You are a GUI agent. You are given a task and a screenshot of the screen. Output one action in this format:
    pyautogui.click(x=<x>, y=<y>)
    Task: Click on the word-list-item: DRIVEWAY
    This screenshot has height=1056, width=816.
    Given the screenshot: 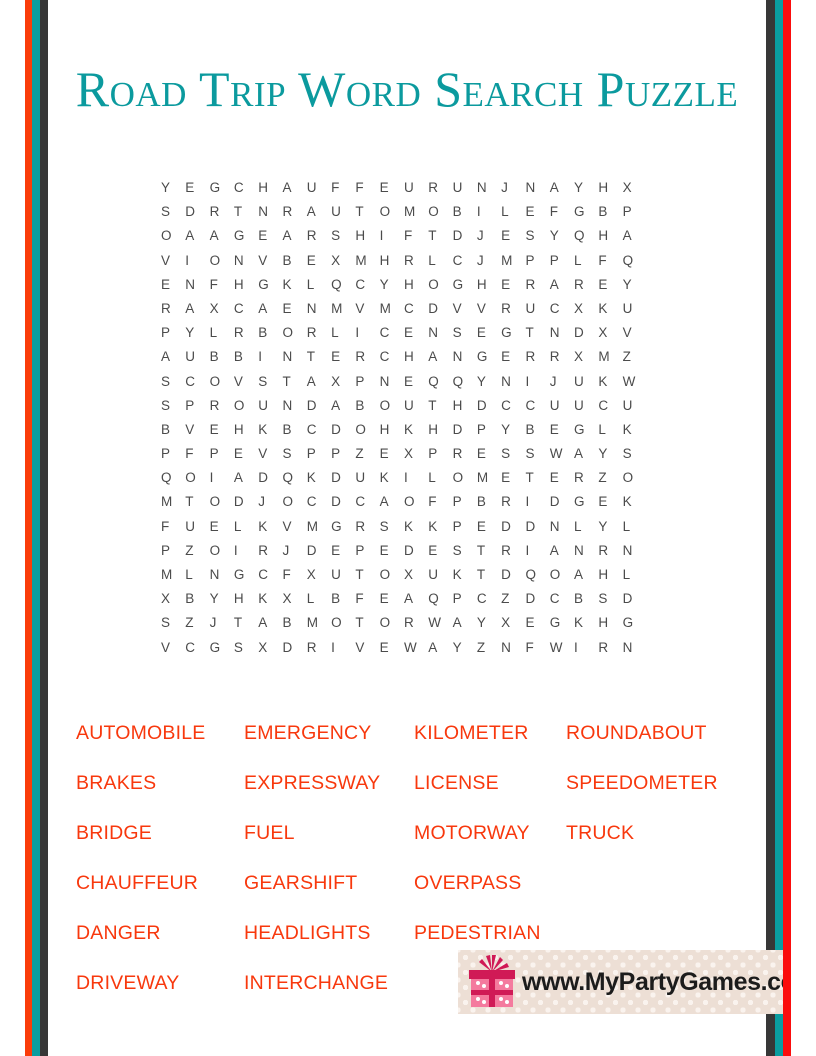 What is the action you would take?
    pyautogui.click(x=160, y=983)
    